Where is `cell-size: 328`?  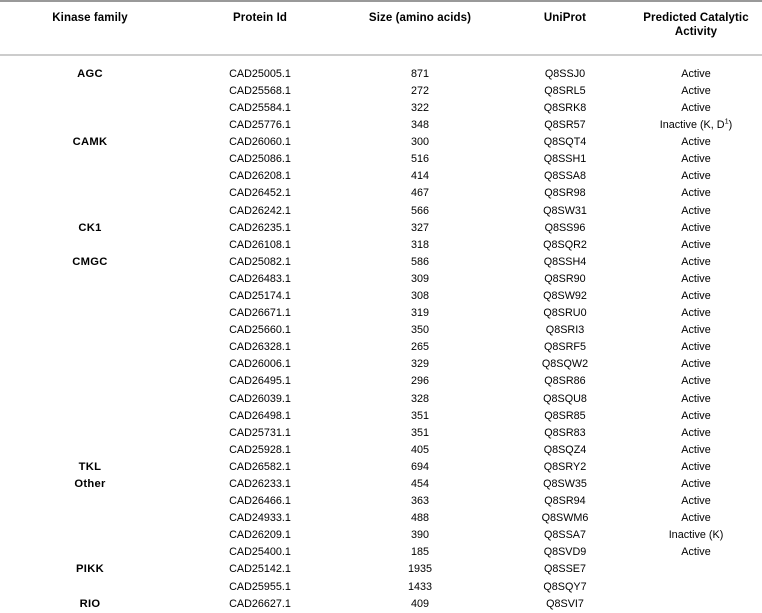 cell-size: 328 is located at coordinates (419, 398).